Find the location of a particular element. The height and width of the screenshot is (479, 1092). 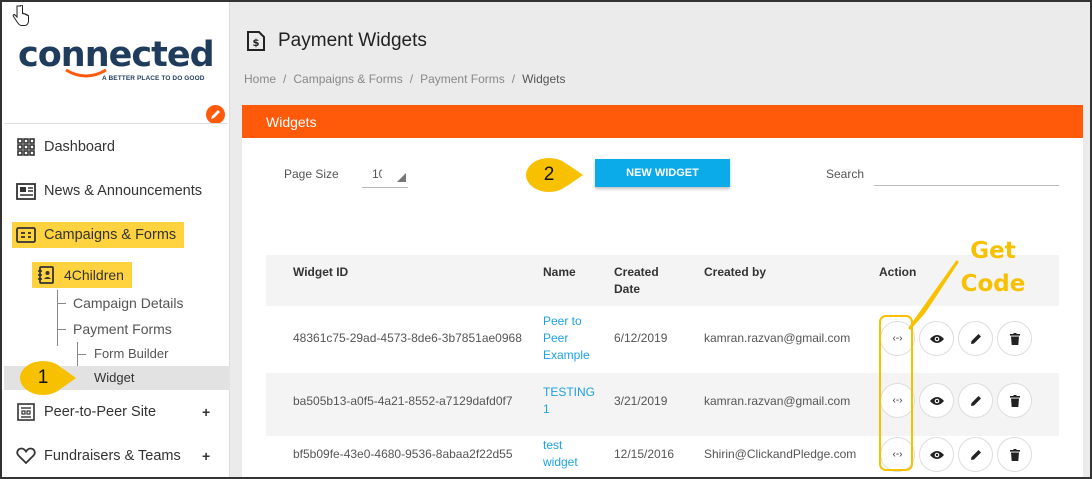

name-line: Peer to is located at coordinates (562, 321).